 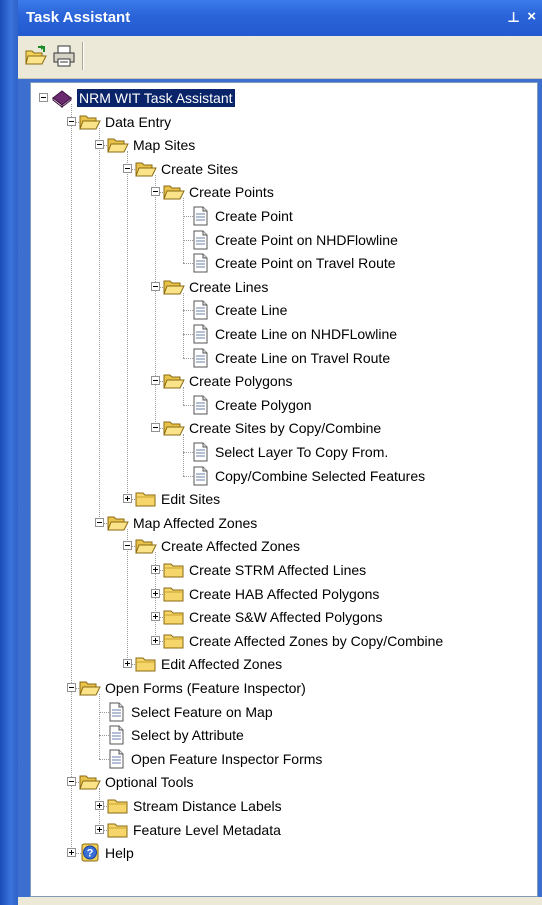 I want to click on tree-item-data-entry: Data Entry, so click(x=284, y=122).